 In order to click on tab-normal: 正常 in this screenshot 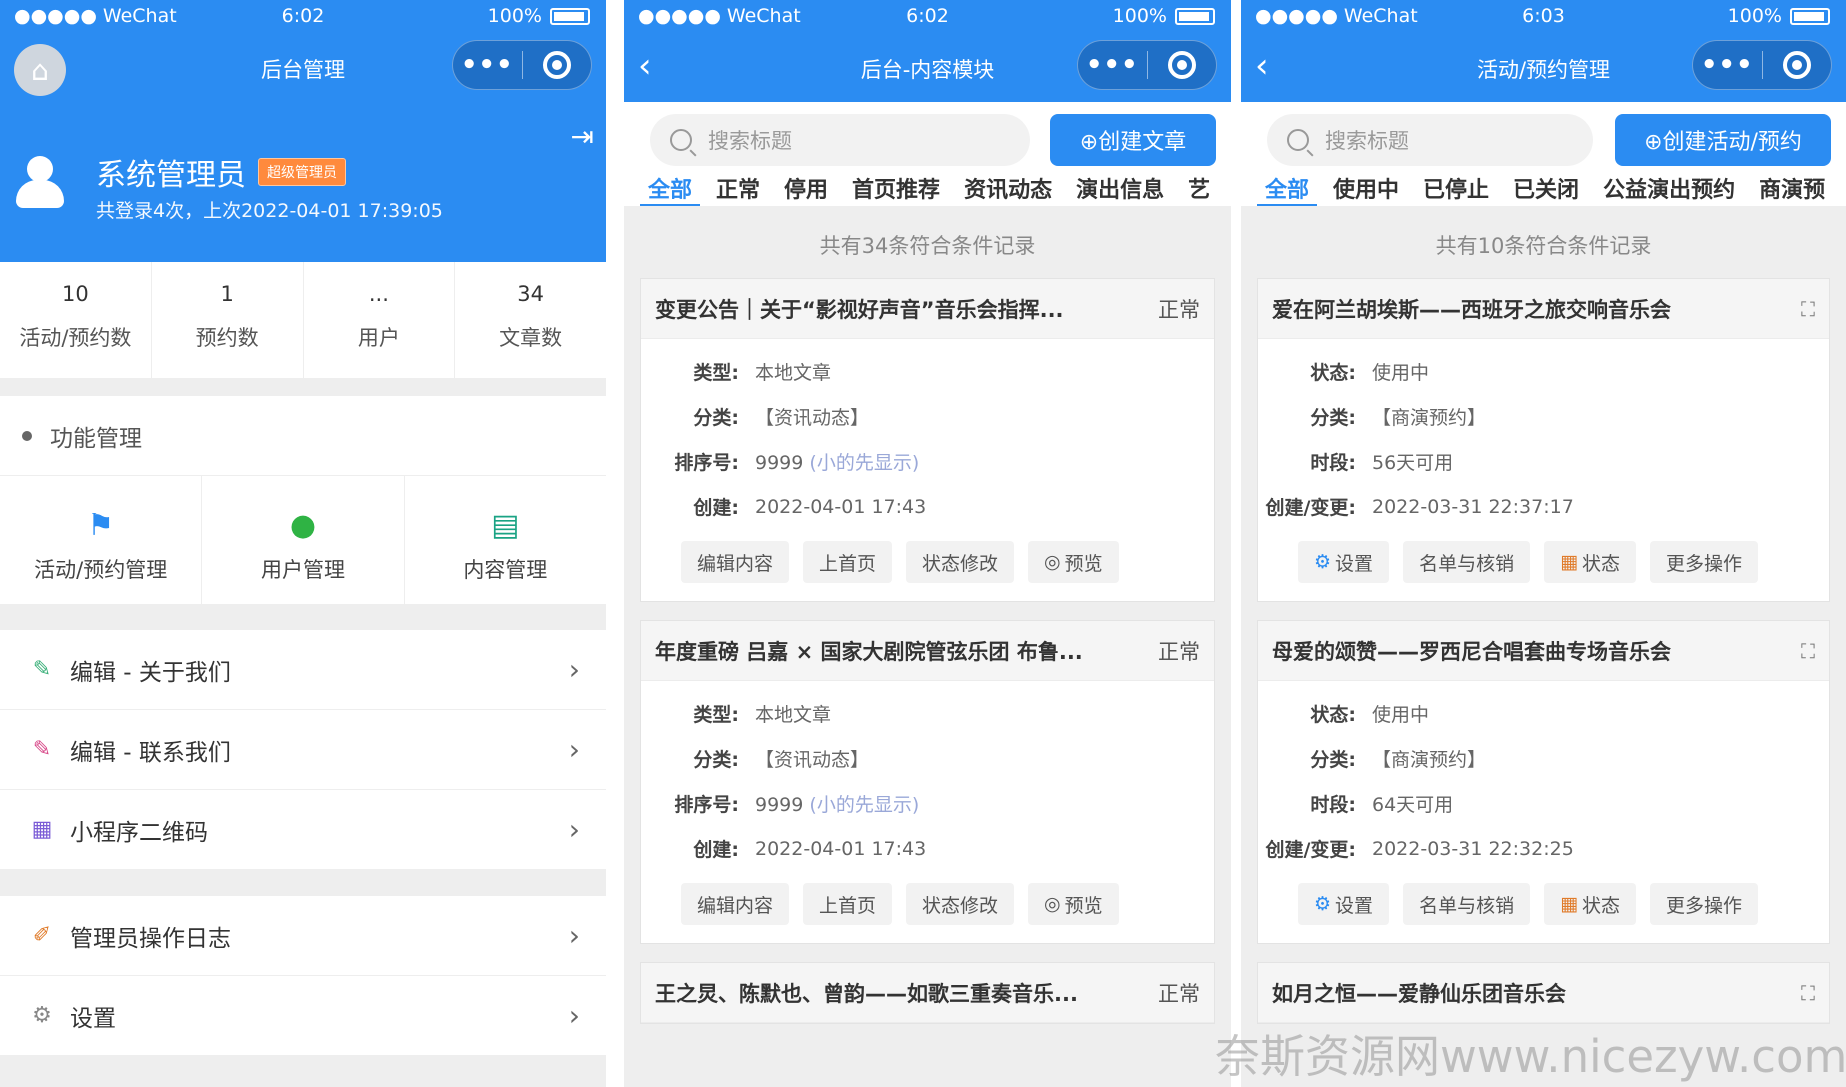, I will do `click(738, 189)`.